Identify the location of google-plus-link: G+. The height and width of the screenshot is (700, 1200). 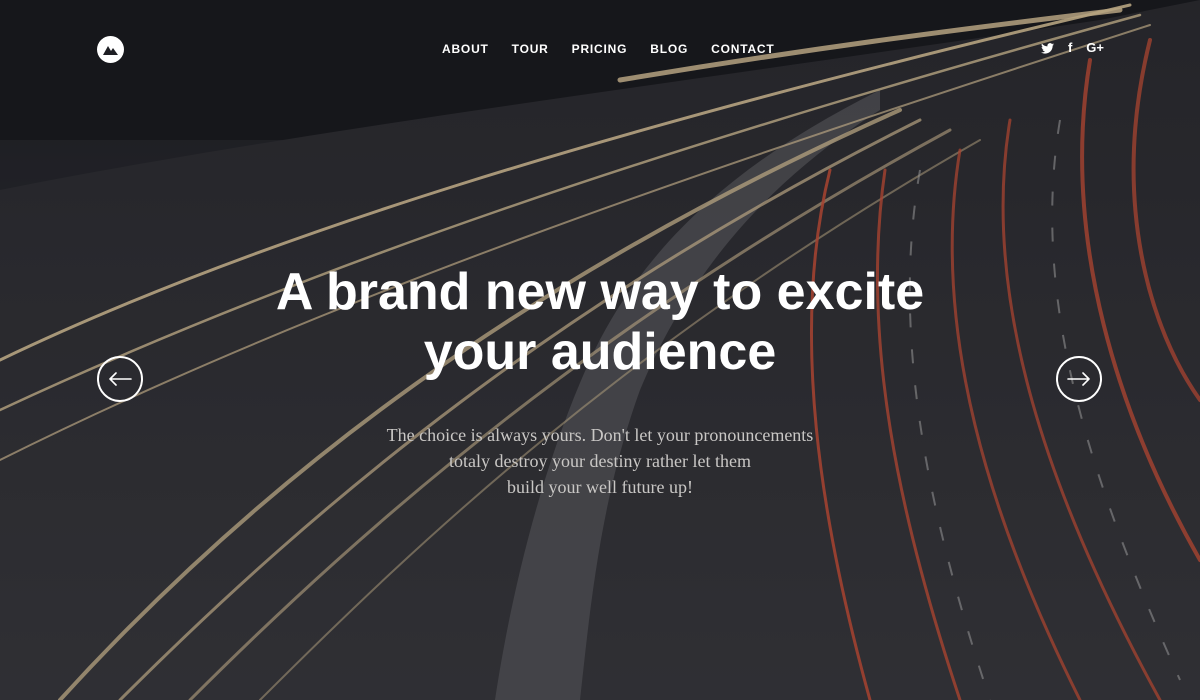
(1095, 48).